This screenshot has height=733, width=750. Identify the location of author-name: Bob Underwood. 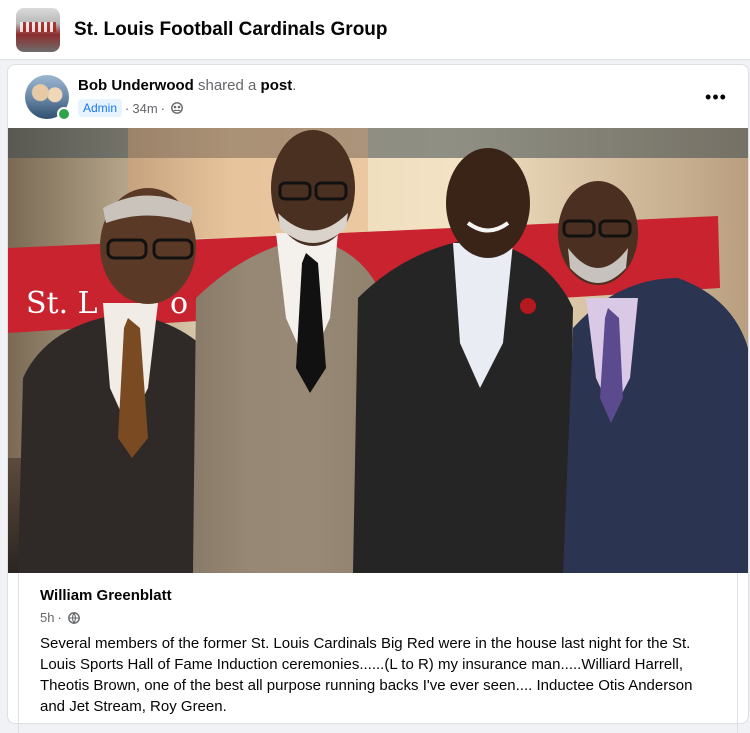
(136, 85).